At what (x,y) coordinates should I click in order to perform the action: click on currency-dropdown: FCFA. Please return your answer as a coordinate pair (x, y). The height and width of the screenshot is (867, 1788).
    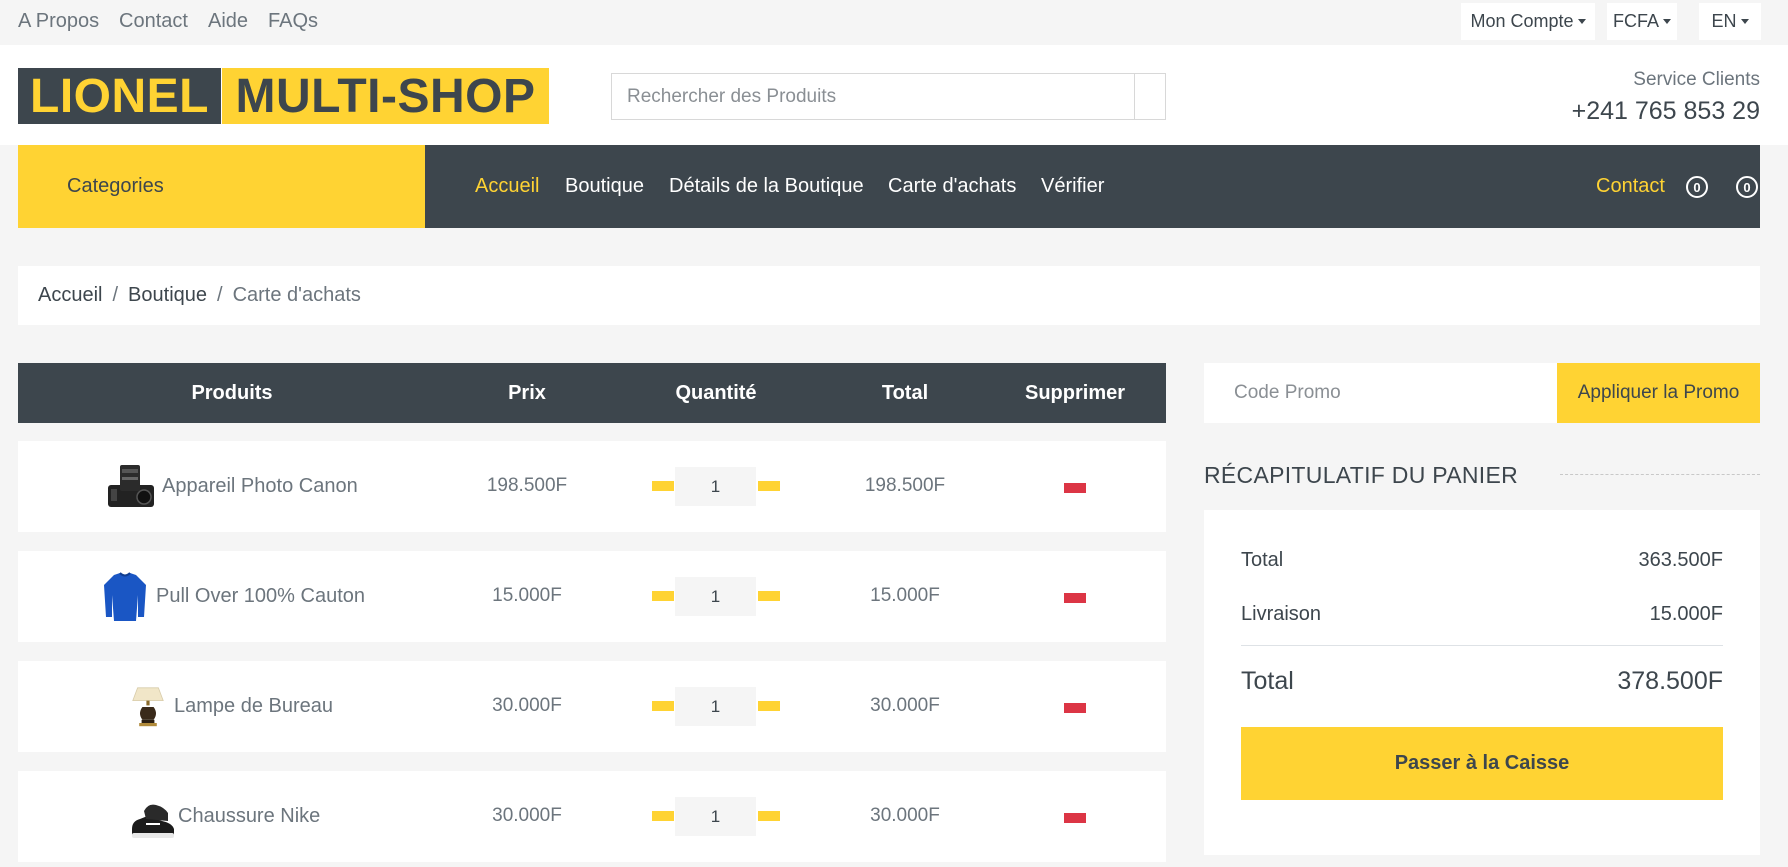
    Looking at the image, I should click on (1642, 21).